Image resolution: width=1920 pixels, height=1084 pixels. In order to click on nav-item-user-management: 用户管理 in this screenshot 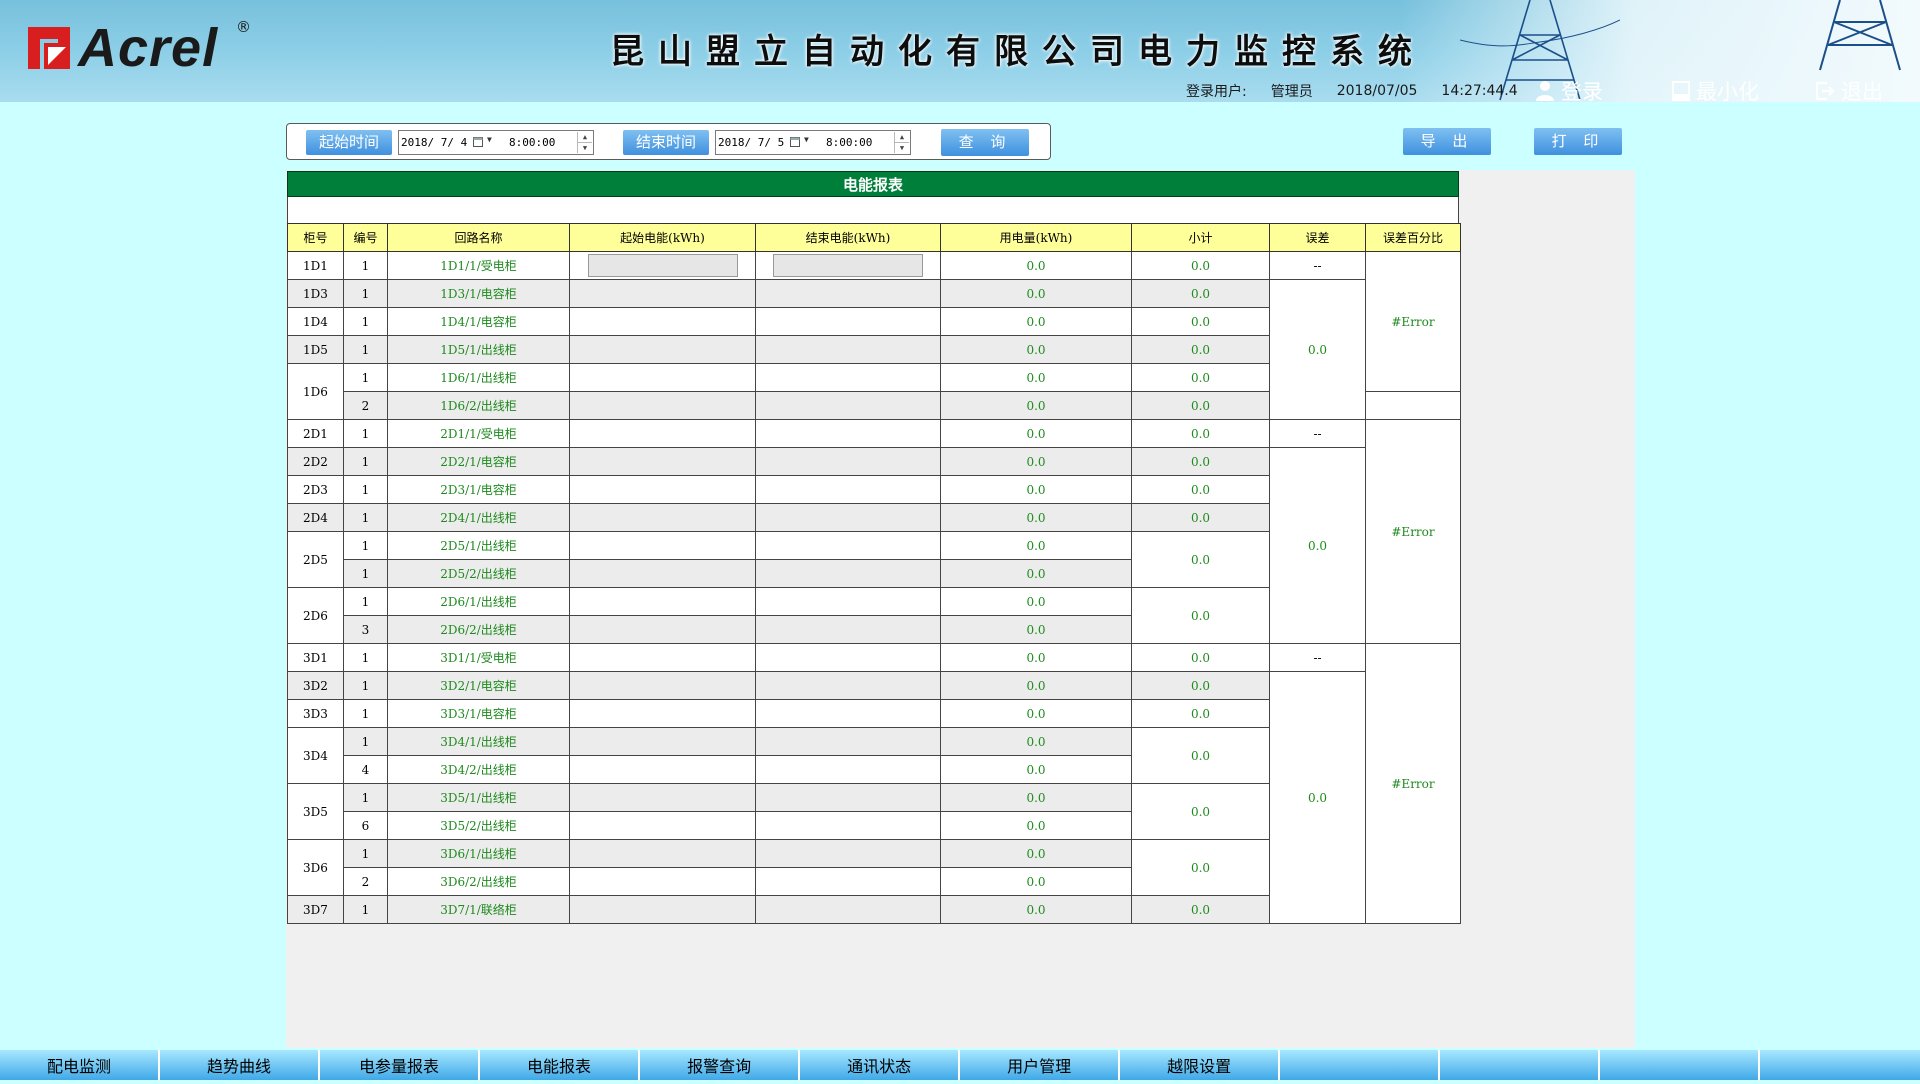, I will do `click(1040, 1065)`.